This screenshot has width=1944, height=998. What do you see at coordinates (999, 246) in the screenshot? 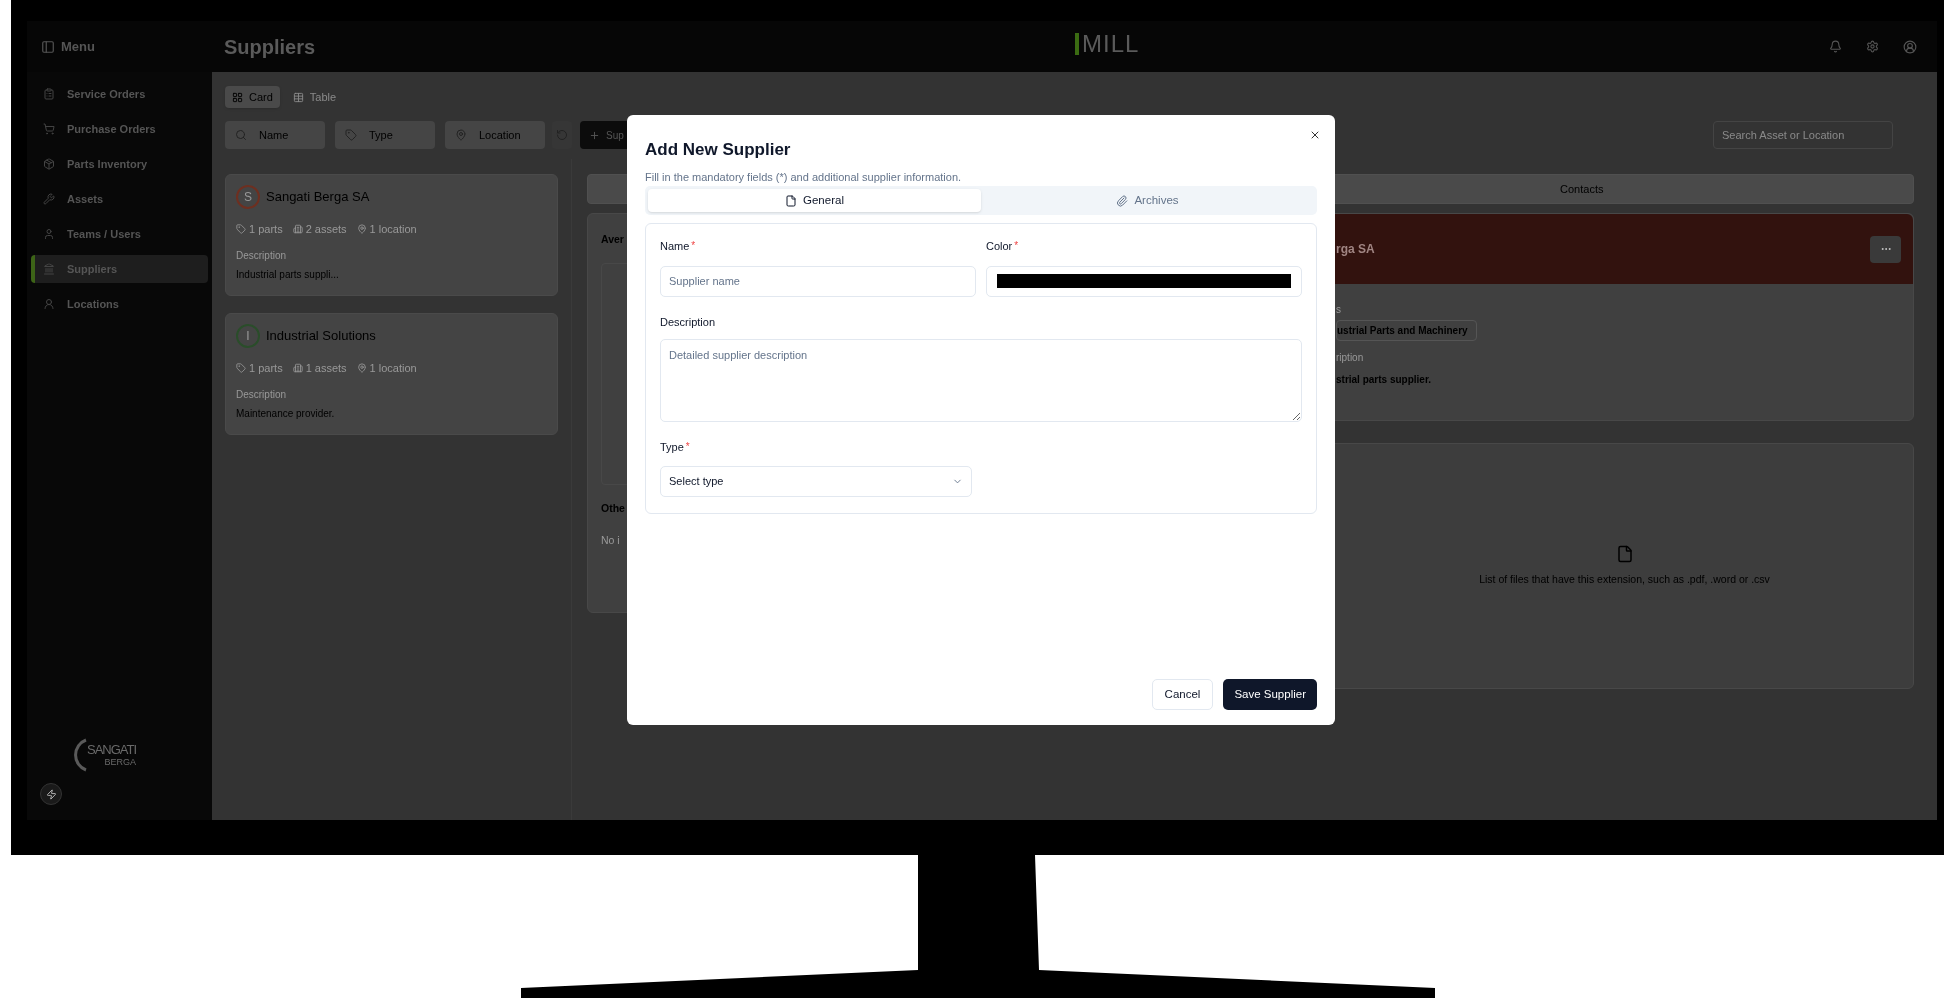
I see `field-label: Color` at bounding box center [999, 246].